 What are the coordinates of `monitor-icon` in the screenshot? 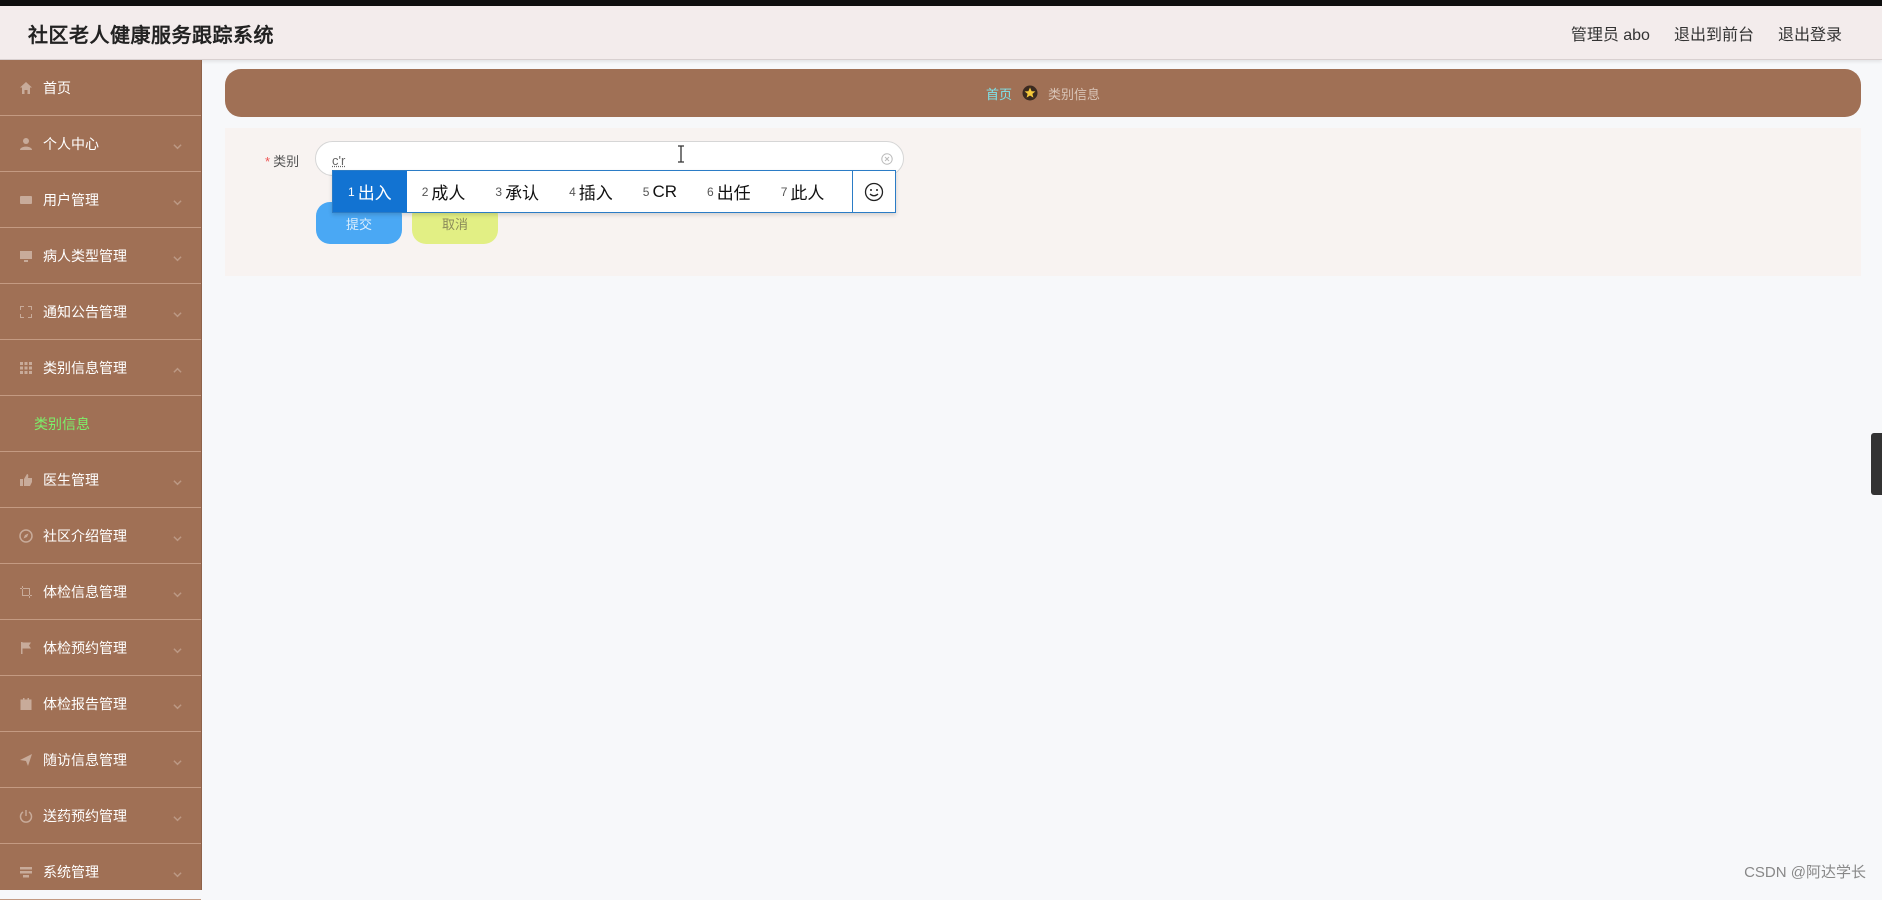 It's located at (26, 256).